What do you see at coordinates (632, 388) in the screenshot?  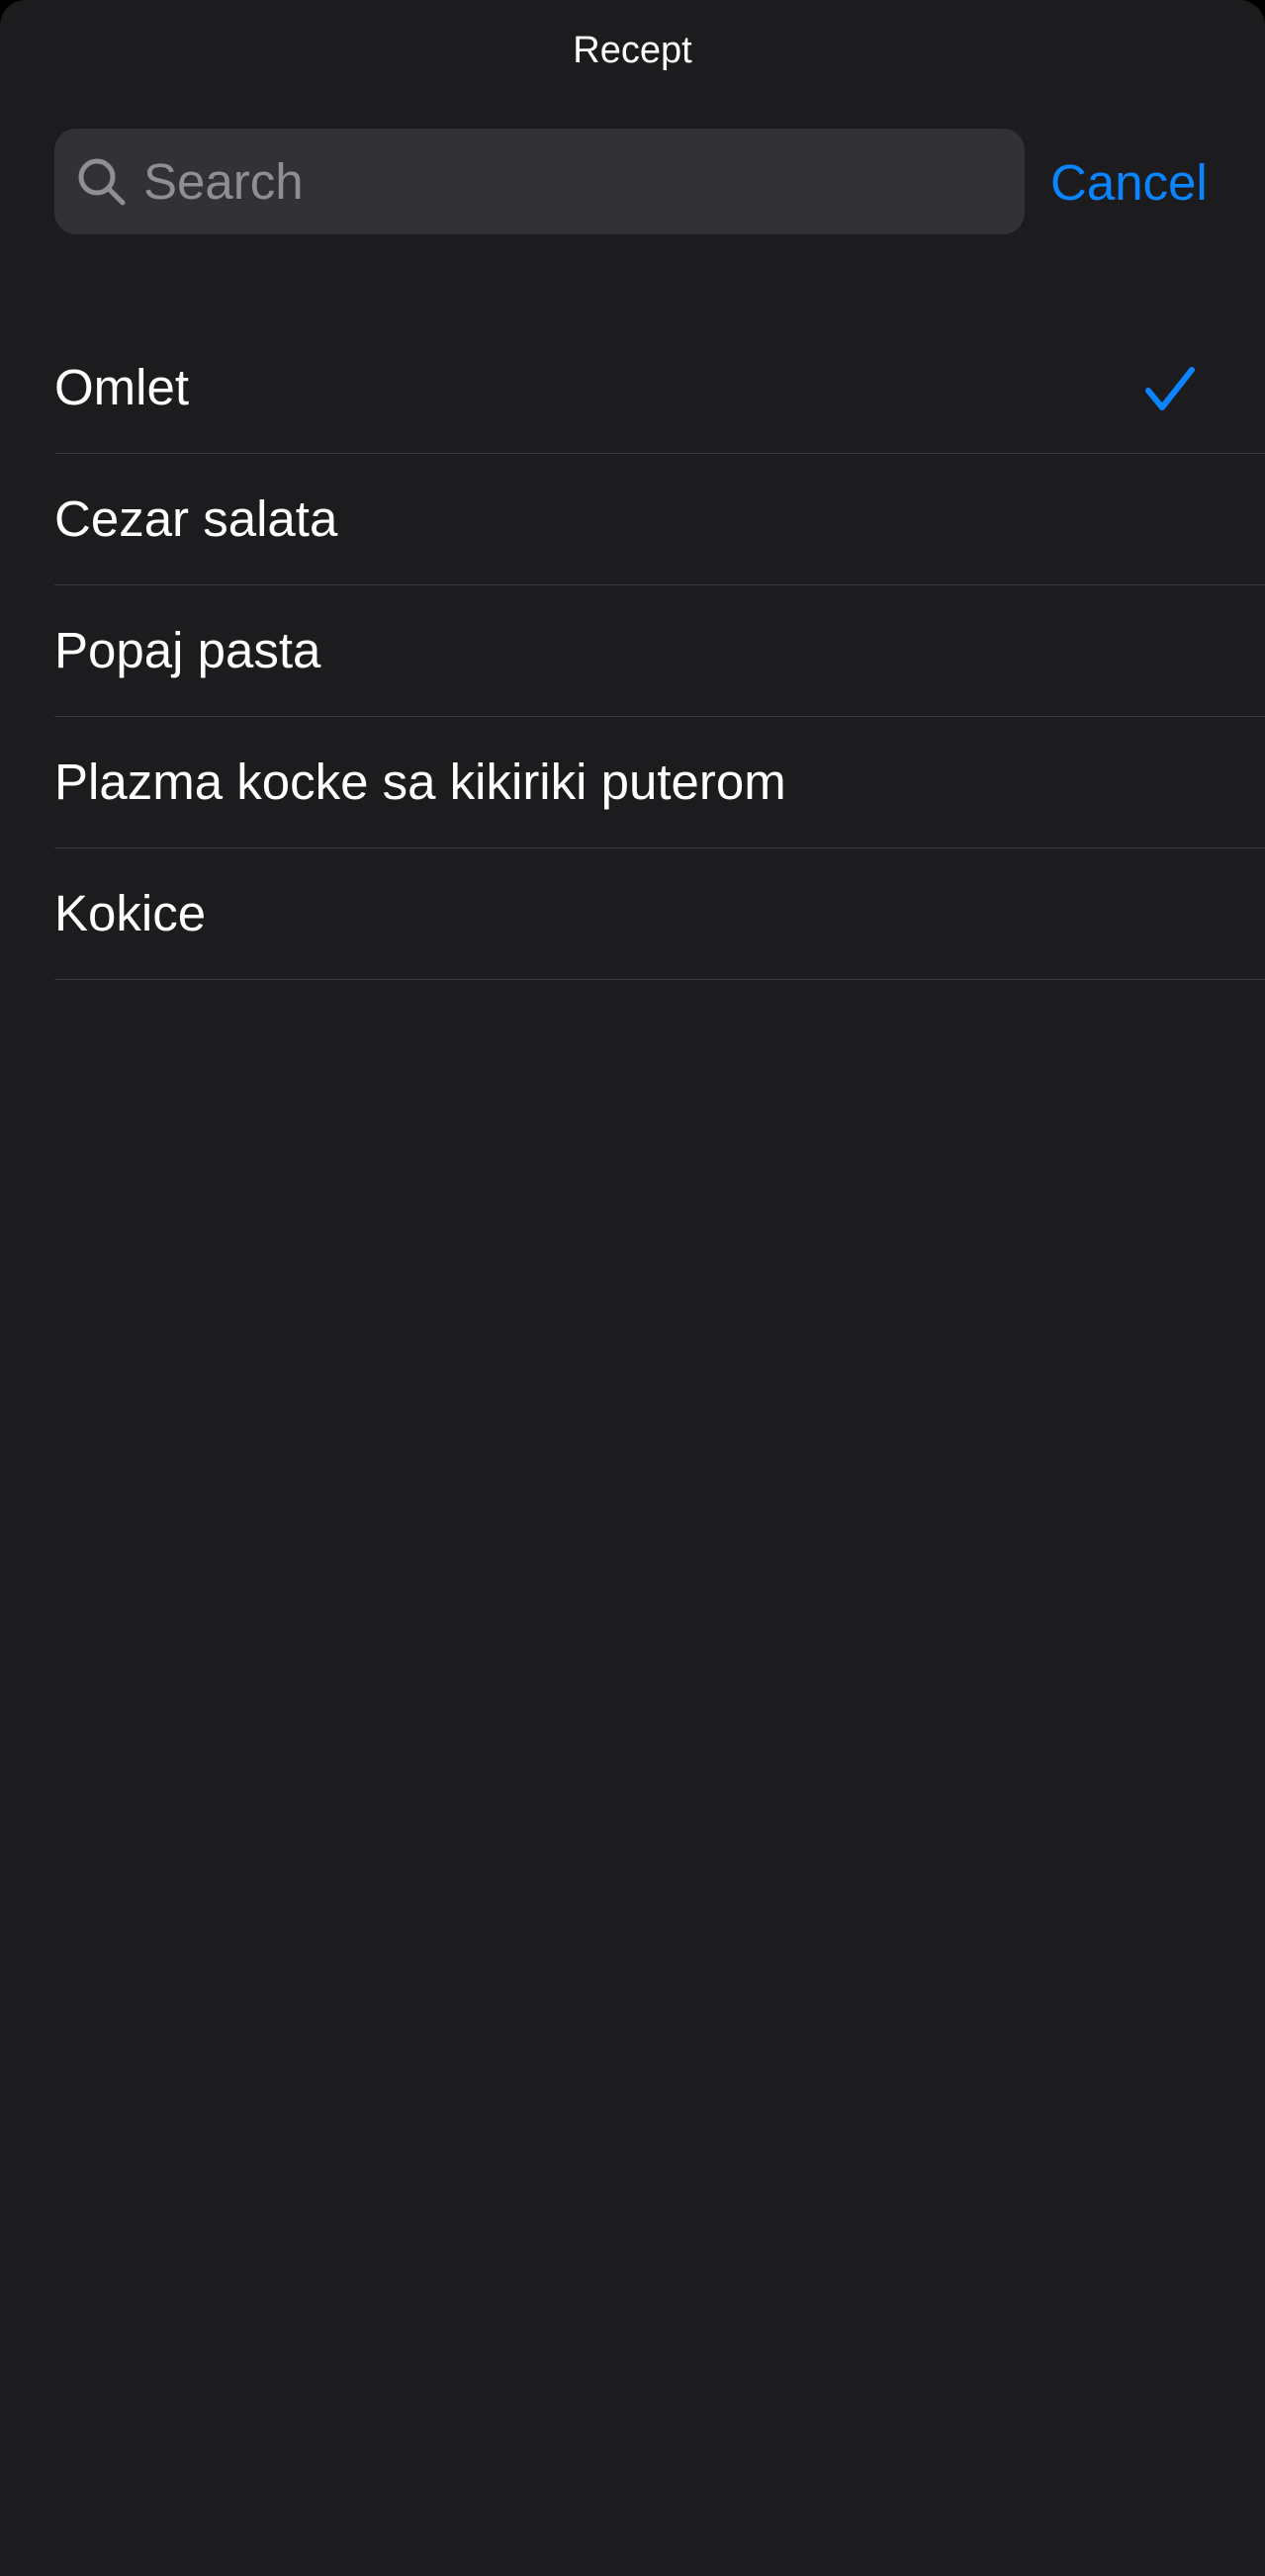 I see `list-item-omlet: Omlet` at bounding box center [632, 388].